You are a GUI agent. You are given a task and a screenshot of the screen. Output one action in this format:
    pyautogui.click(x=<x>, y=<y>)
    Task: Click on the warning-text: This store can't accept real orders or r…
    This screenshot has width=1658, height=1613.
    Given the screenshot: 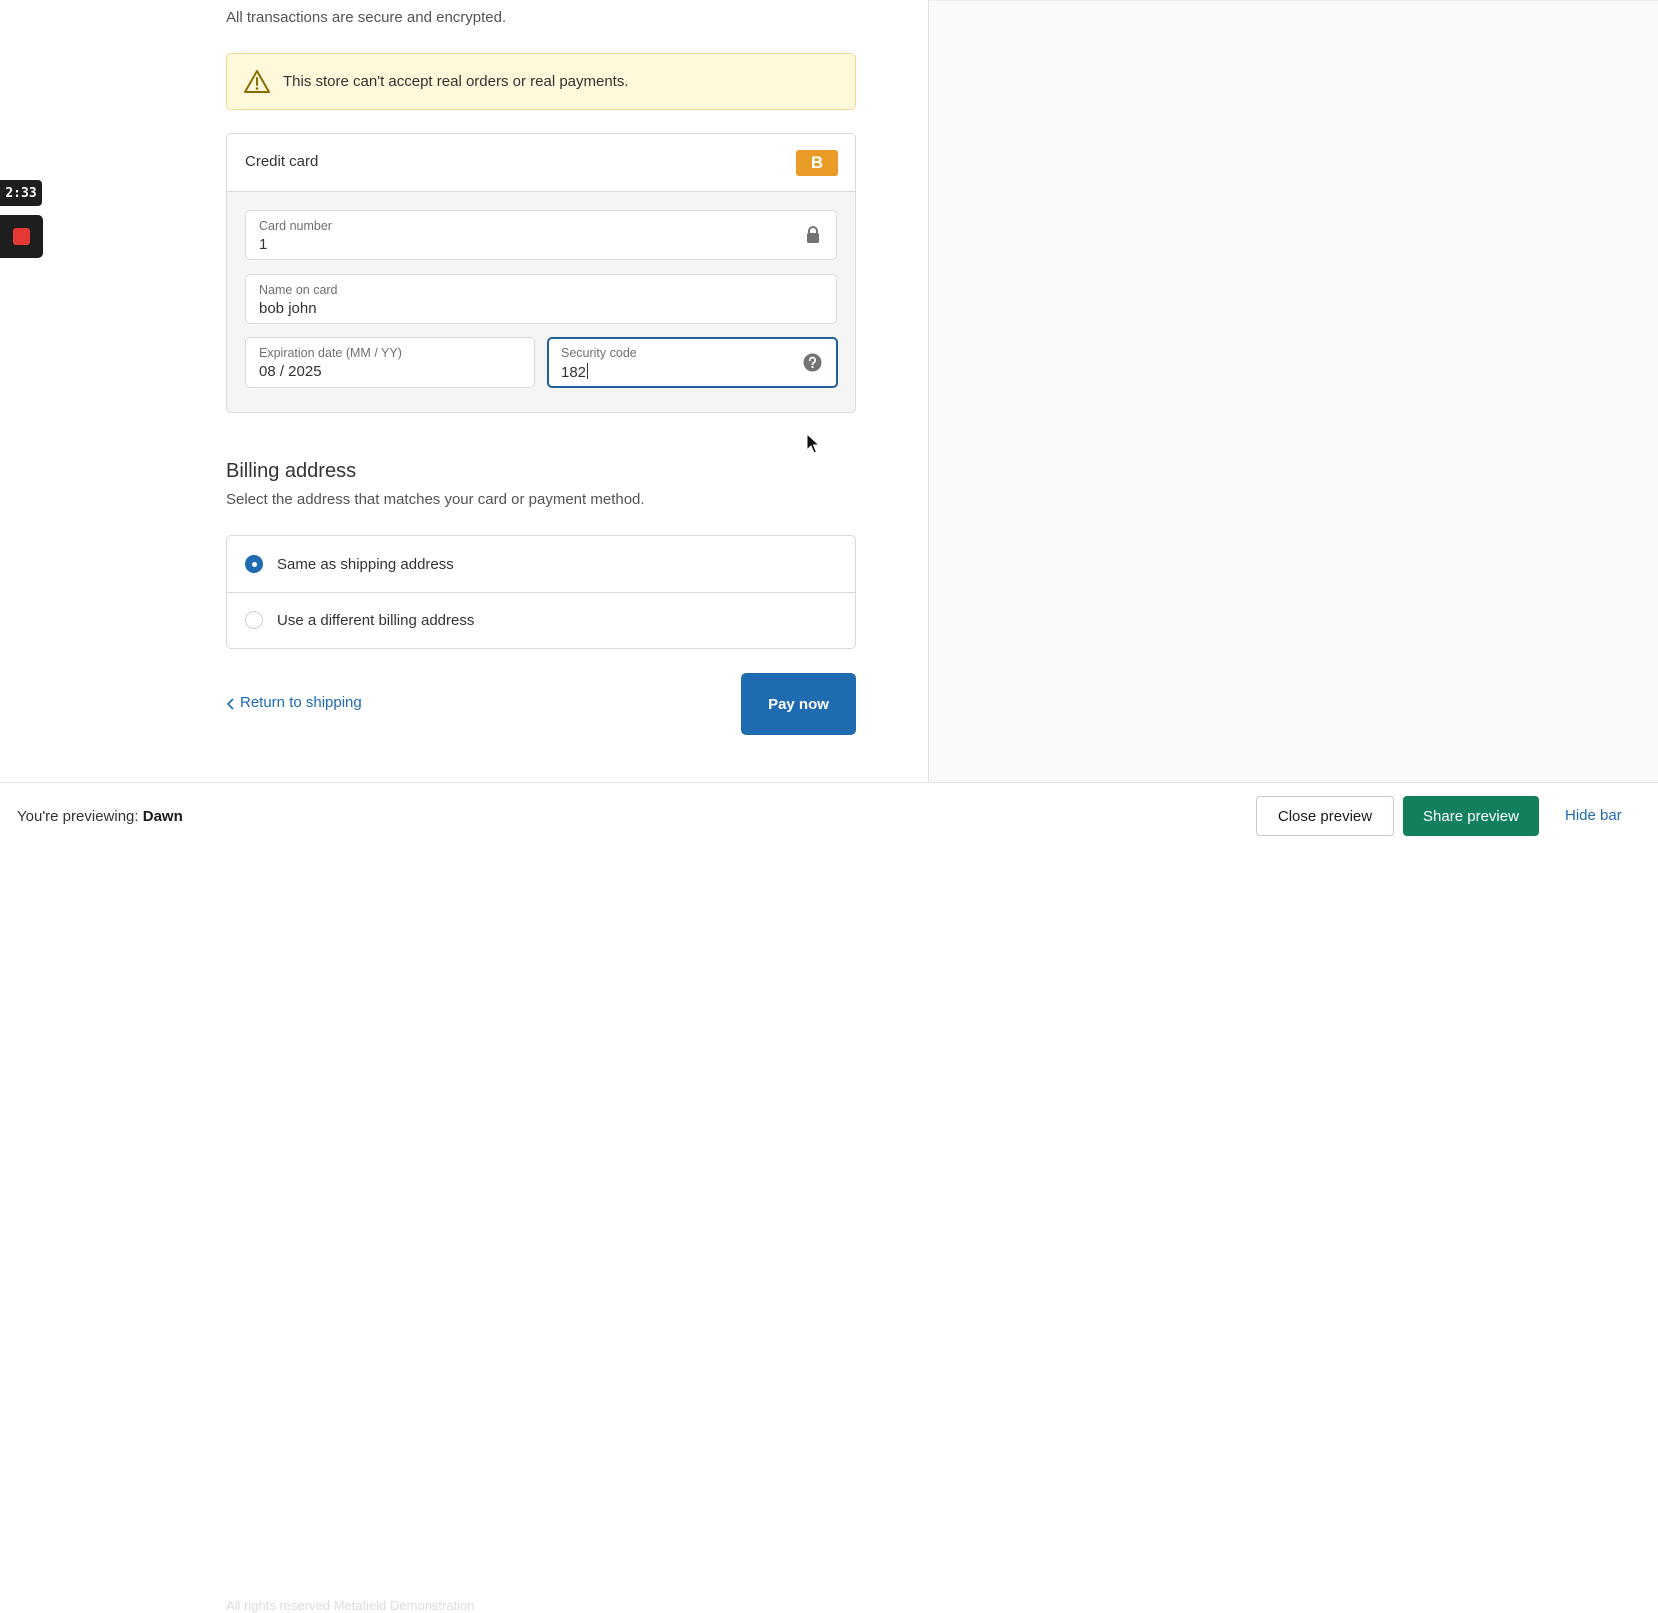 What is the action you would take?
    pyautogui.click(x=456, y=81)
    